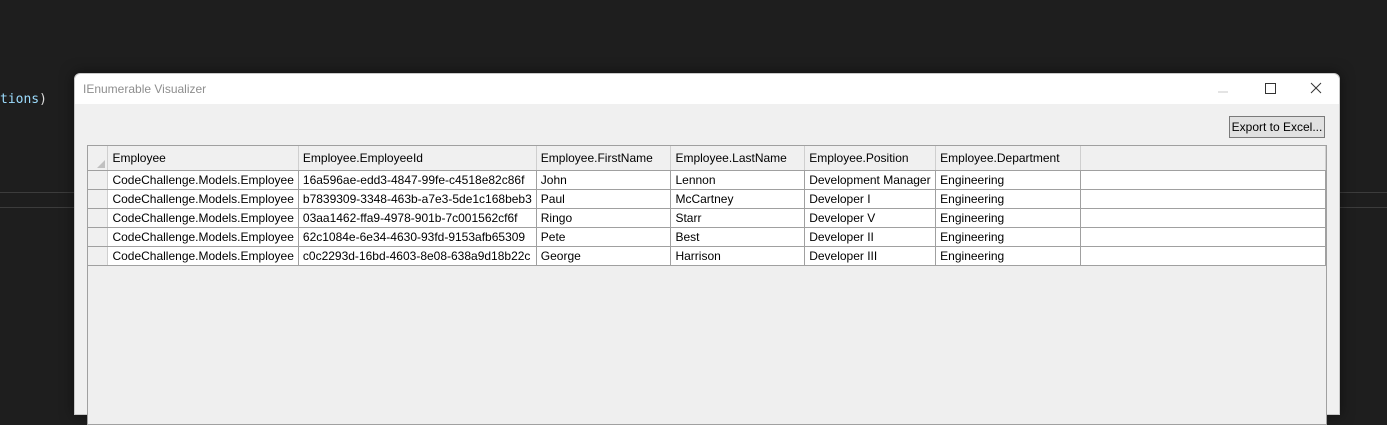  I want to click on close-icon, so click(1316, 88).